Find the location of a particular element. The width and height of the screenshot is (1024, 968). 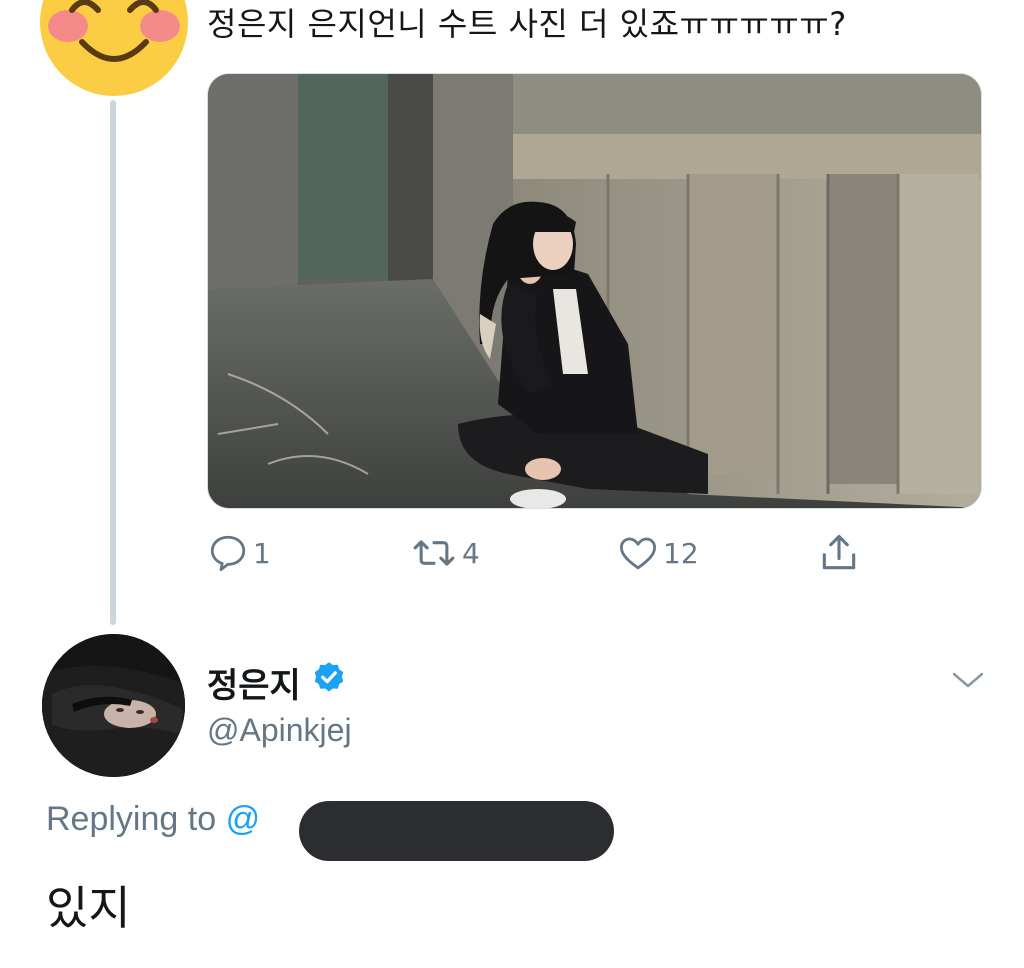

share-icon is located at coordinates (839, 552).